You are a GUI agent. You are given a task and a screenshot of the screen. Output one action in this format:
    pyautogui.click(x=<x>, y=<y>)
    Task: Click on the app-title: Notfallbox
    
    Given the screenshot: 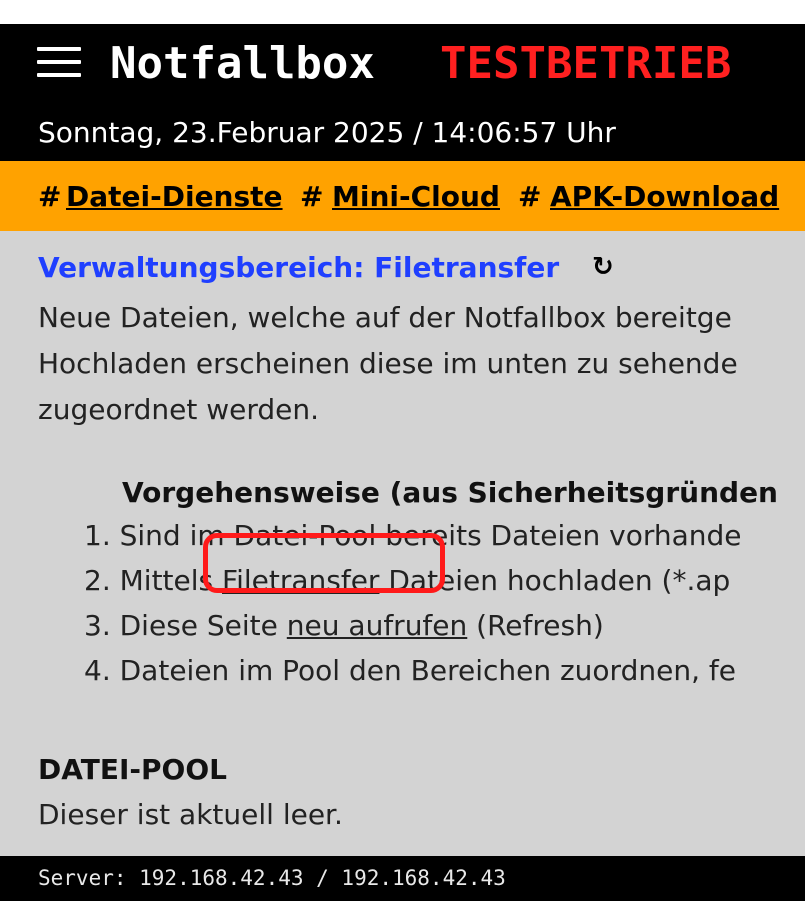 What is the action you would take?
    pyautogui.click(x=242, y=63)
    